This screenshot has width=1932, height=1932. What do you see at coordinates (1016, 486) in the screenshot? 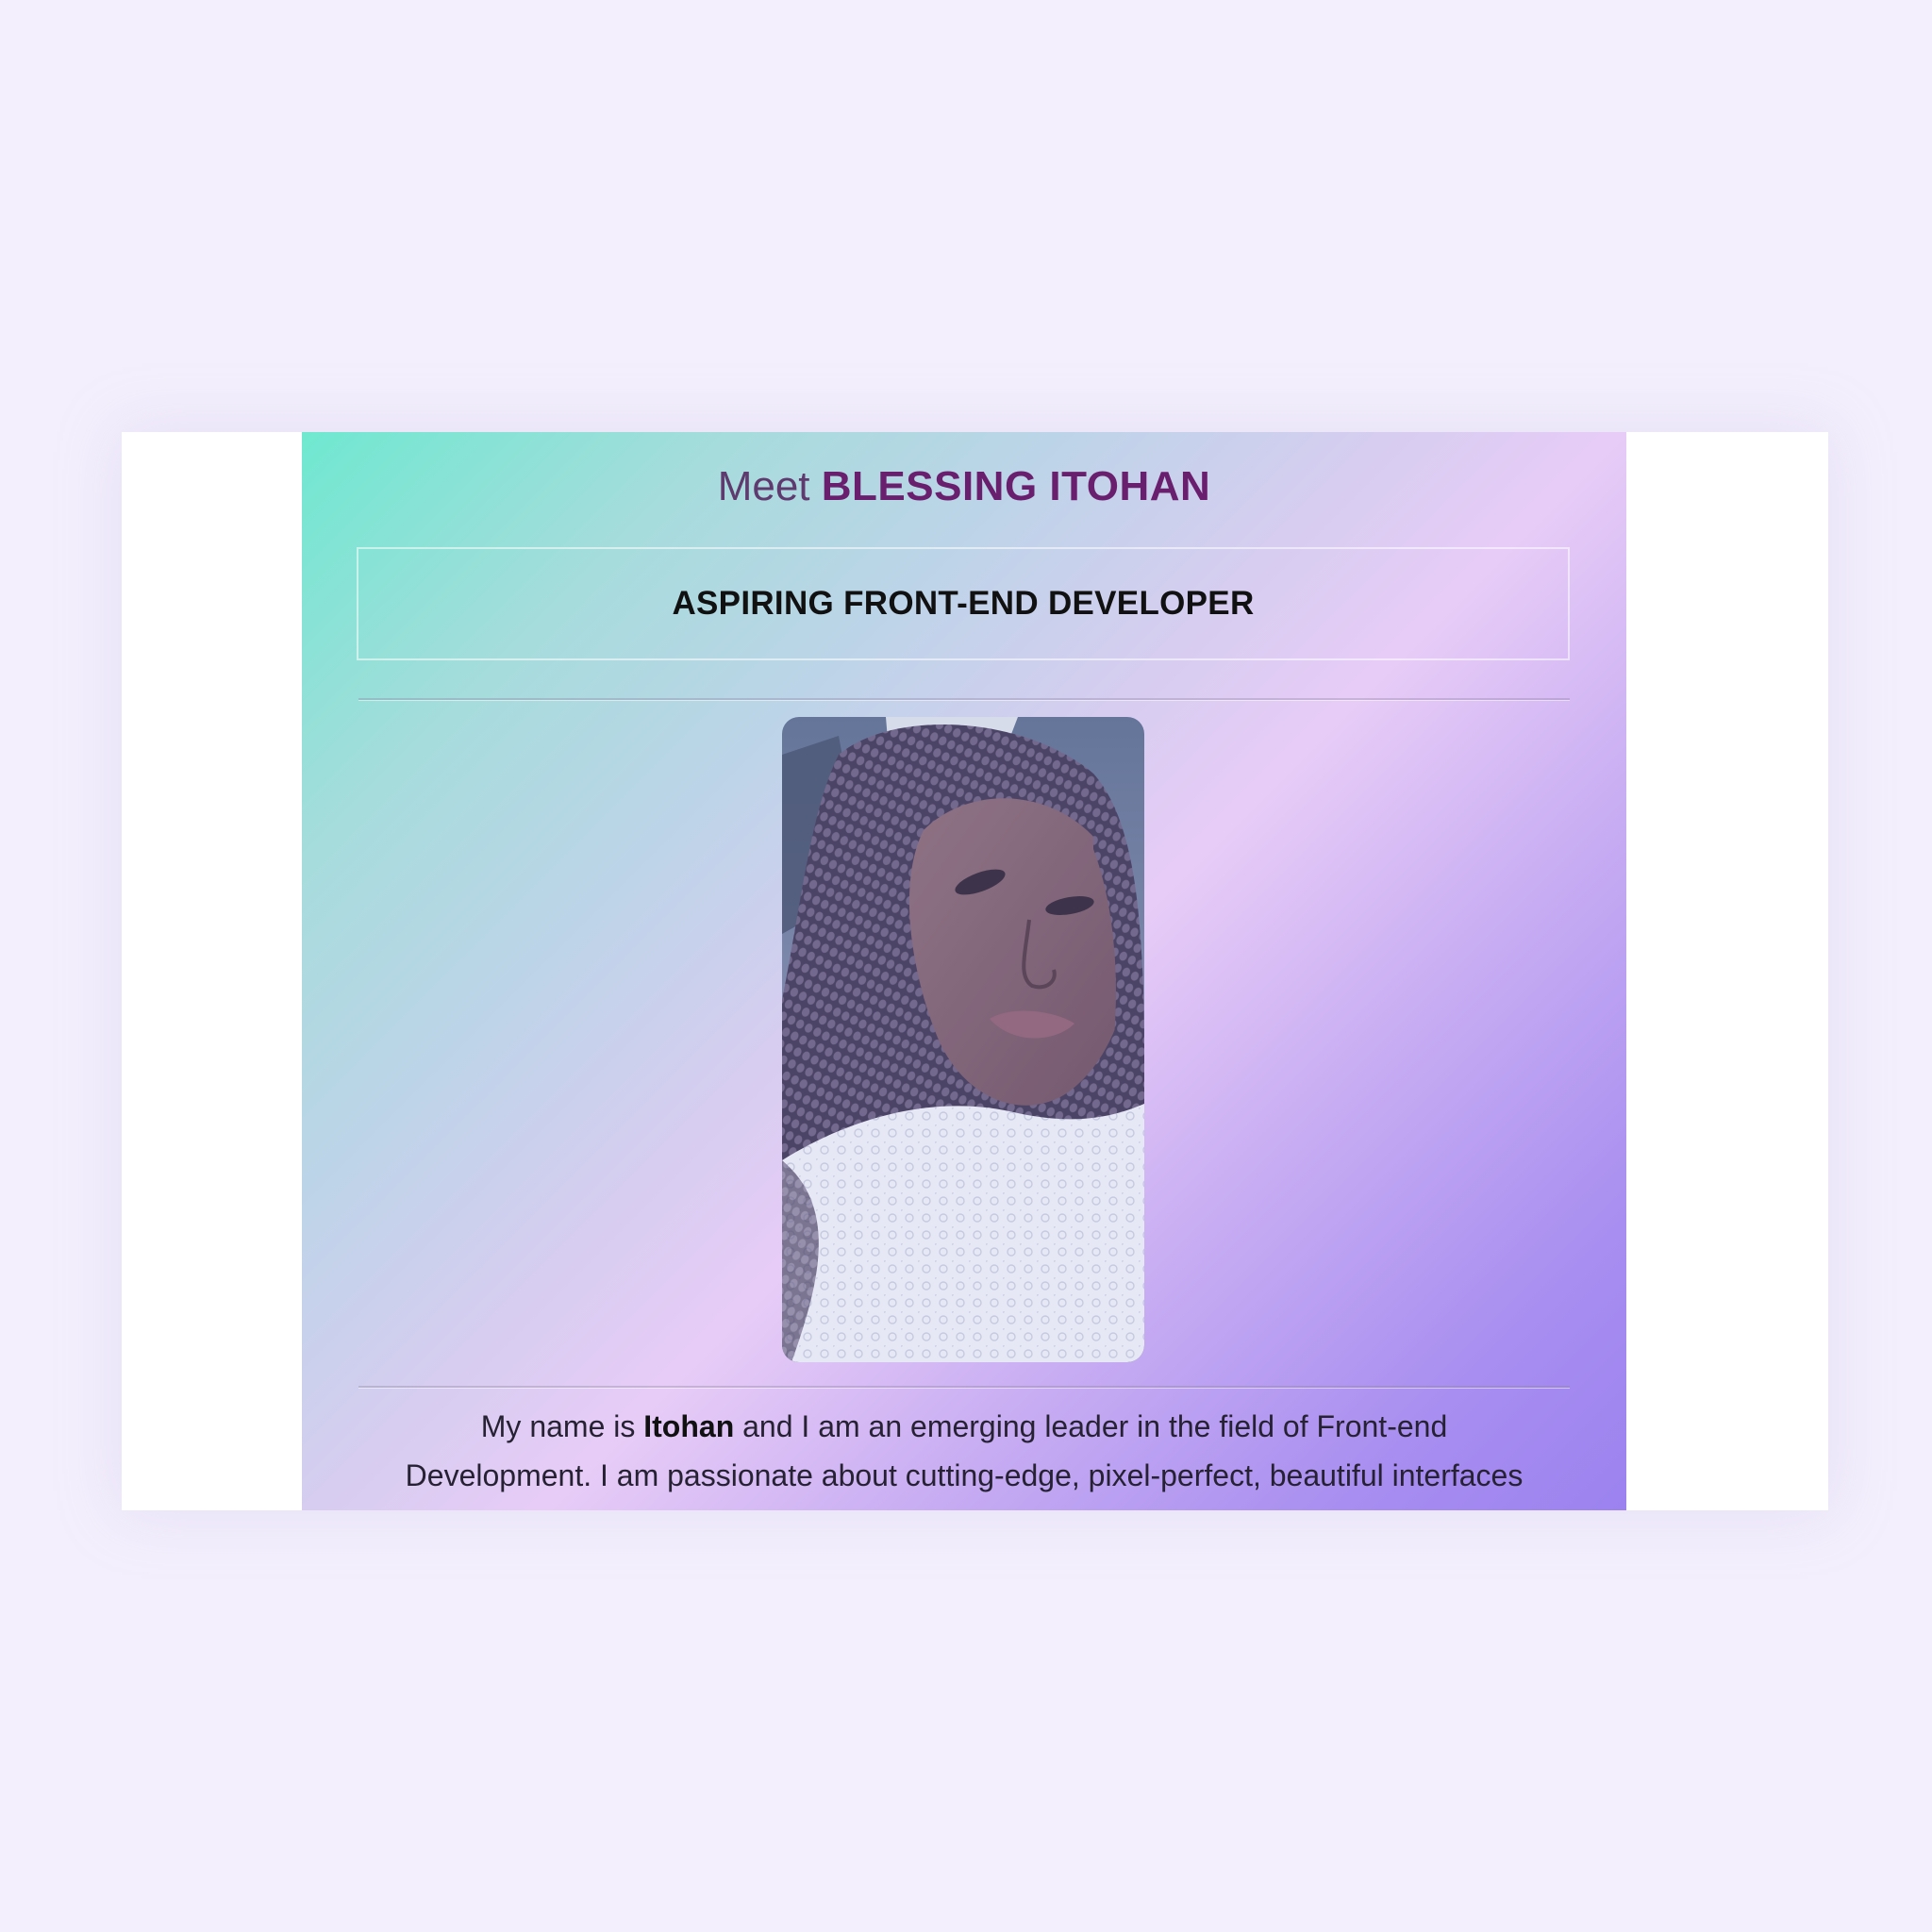
I see `headline-name: BLESSING ITOHAN` at bounding box center [1016, 486].